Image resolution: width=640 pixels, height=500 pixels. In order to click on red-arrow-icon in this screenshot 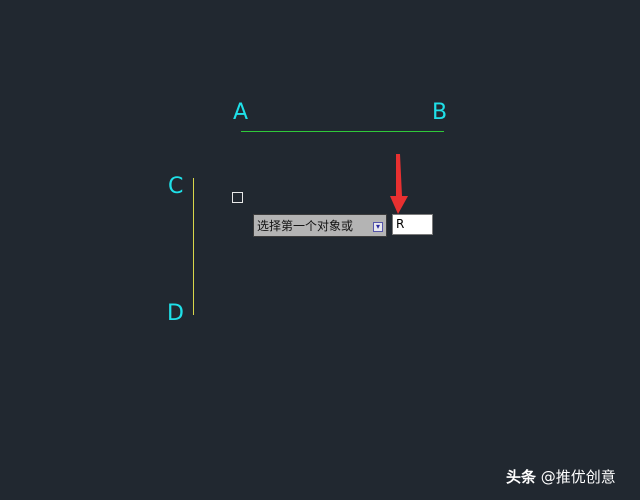, I will do `click(399, 184)`.